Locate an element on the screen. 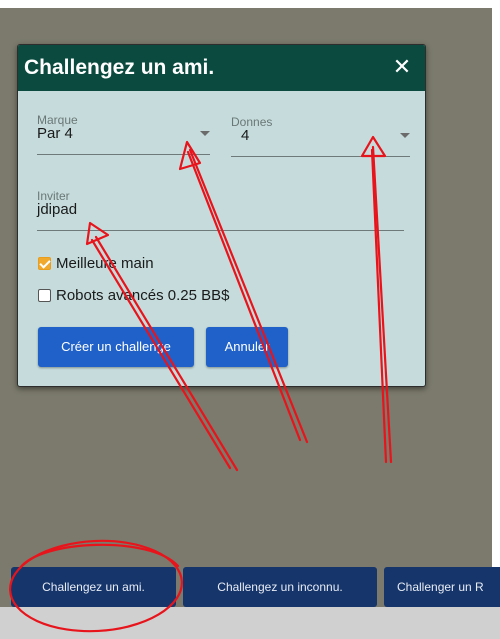 This screenshot has height=639, width=500. option-label: Meilleure main is located at coordinates (105, 263).